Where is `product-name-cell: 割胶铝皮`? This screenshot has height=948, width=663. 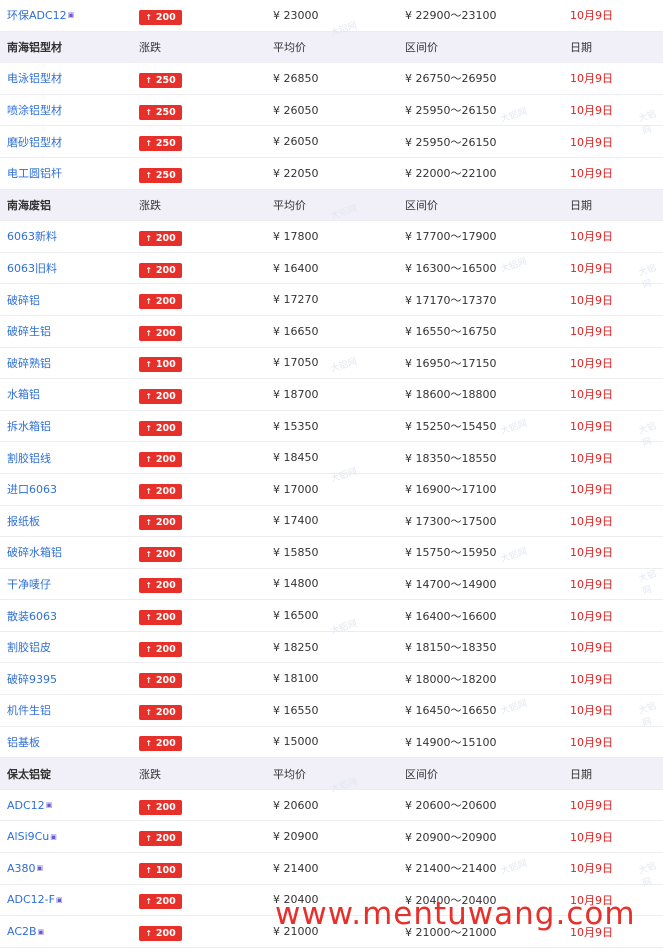
product-name-cell: 割胶铝皮 is located at coordinates (29, 647).